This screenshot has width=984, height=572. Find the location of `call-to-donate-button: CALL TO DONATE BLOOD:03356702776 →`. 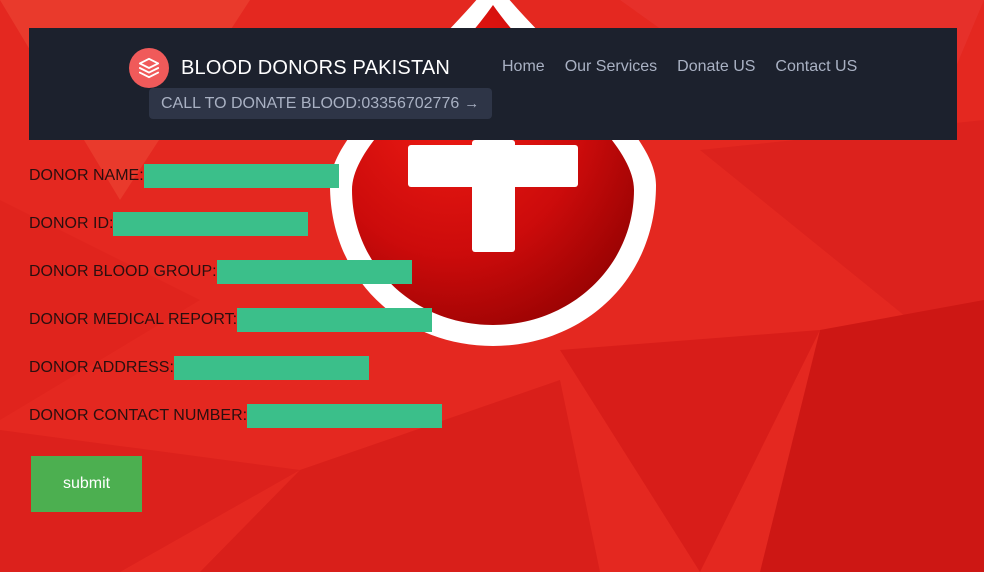

call-to-donate-button: CALL TO DONATE BLOOD:03356702776 → is located at coordinates (320, 103).